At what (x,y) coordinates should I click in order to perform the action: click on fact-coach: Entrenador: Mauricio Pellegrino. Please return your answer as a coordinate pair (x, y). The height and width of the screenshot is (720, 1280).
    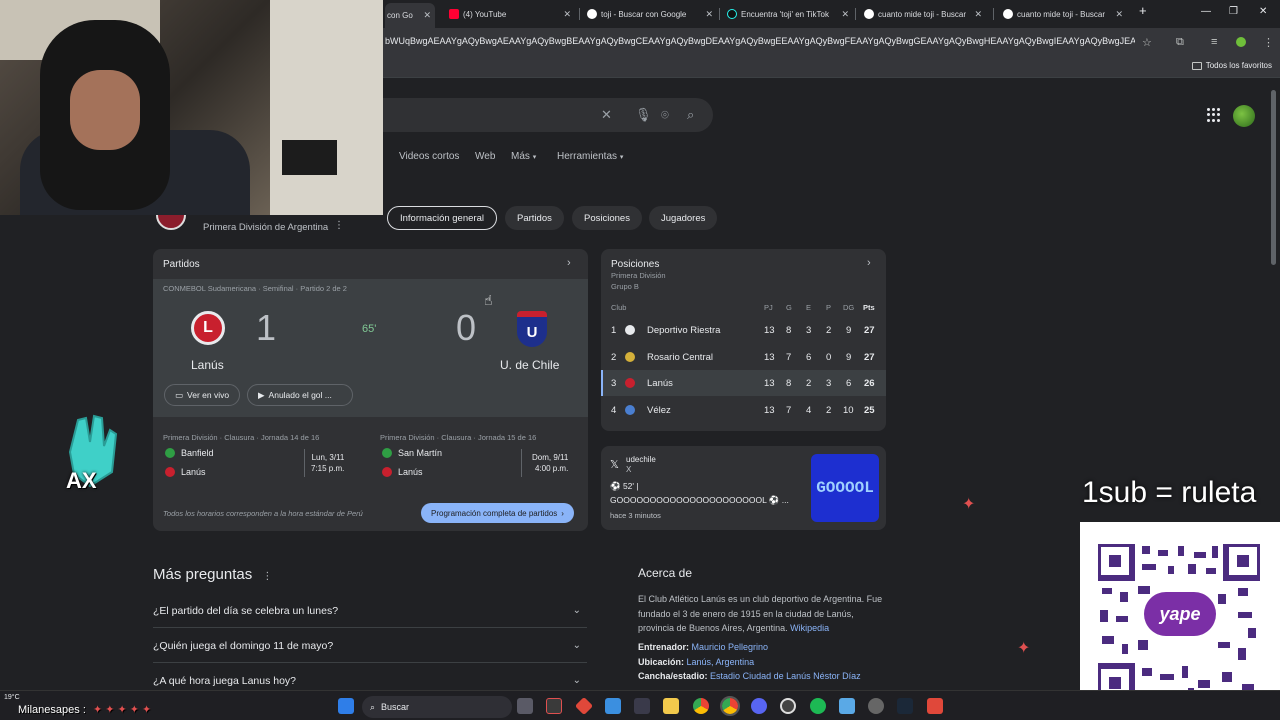
    Looking at the image, I should click on (703, 647).